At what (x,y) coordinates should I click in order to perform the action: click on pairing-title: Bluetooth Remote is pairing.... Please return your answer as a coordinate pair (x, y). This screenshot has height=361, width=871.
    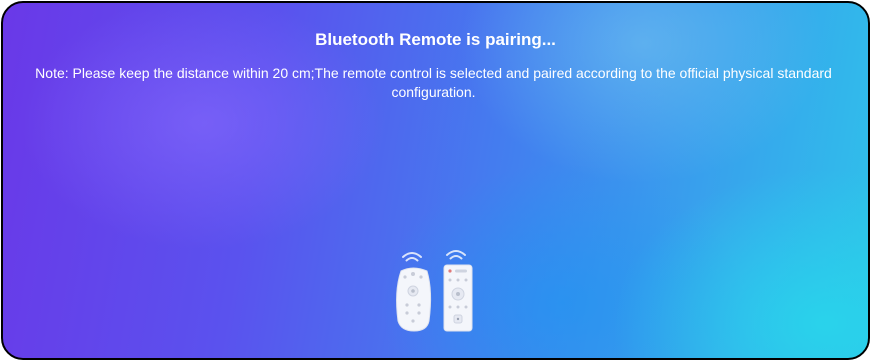
    Looking at the image, I should click on (435, 39).